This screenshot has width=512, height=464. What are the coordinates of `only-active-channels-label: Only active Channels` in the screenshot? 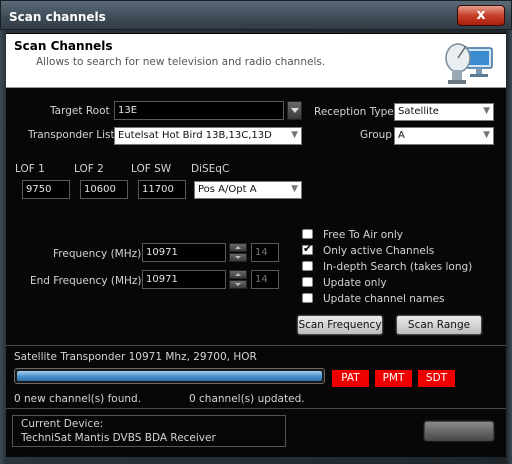 It's located at (379, 251).